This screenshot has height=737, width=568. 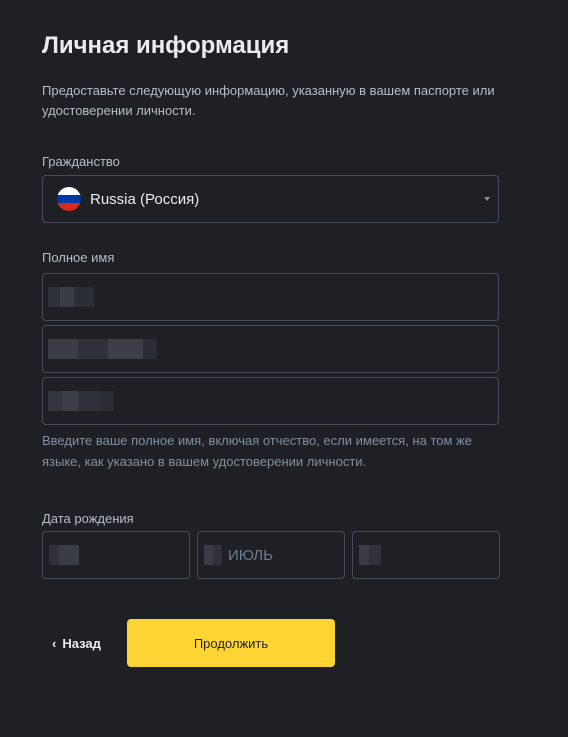 What do you see at coordinates (426, 555) in the screenshot?
I see `birth-year-field` at bounding box center [426, 555].